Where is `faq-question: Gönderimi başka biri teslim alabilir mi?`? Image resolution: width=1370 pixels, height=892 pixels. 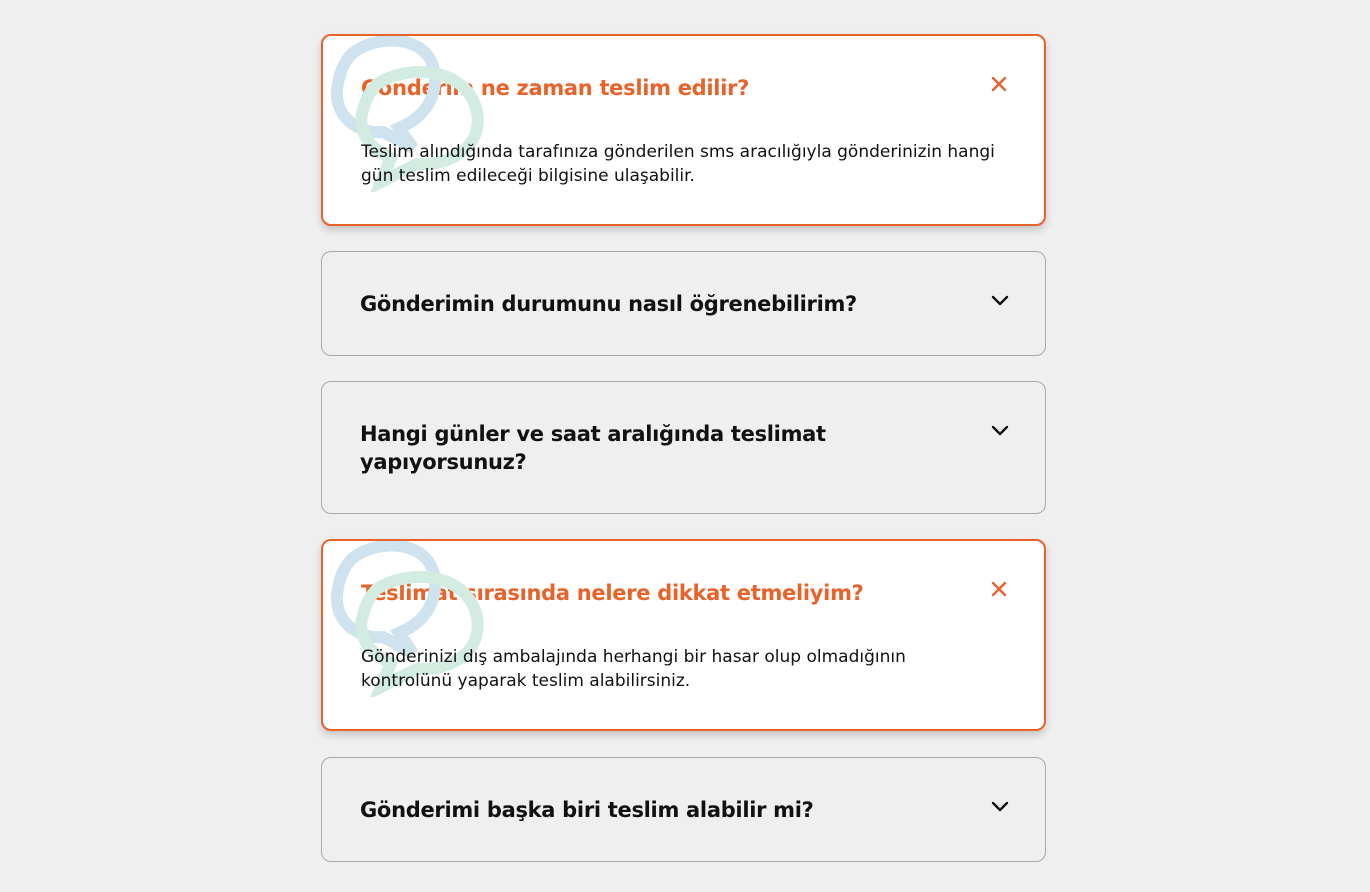 faq-question: Gönderimi başka biri teslim alabilir mi? is located at coordinates (640, 810).